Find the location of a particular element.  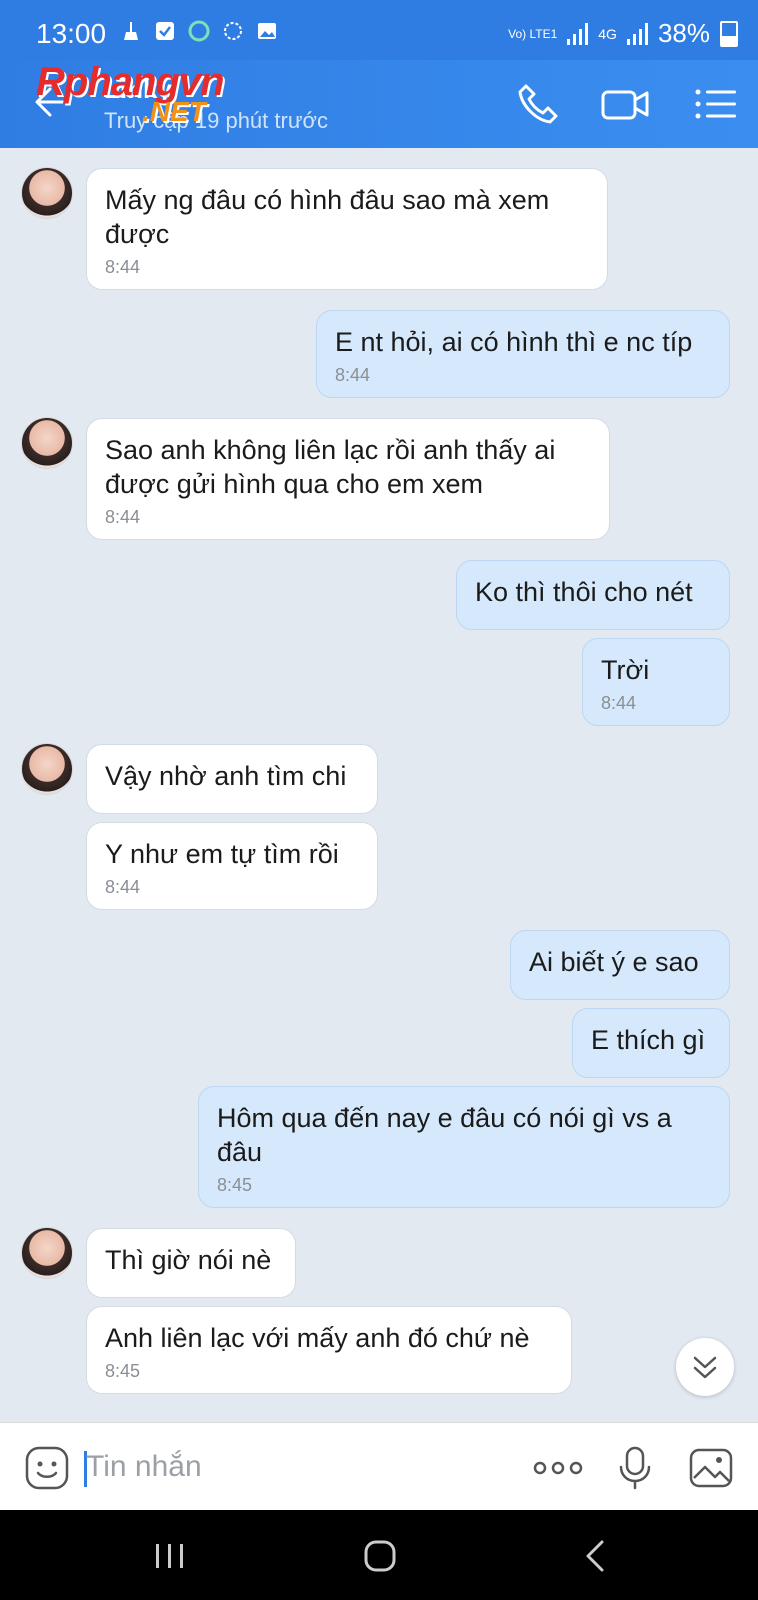

more-dots-icon is located at coordinates (558, 1468).